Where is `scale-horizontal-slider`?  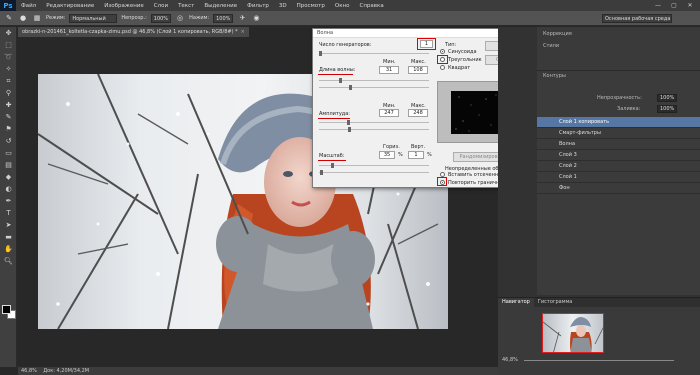 scale-horizontal-slider is located at coordinates (374, 165).